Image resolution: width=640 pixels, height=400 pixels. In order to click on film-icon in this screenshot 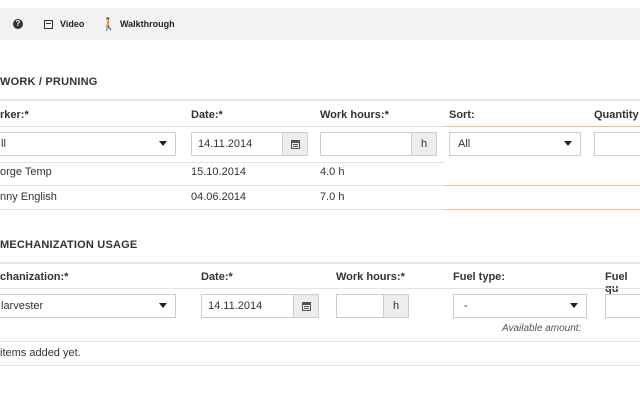, I will do `click(48, 24)`.